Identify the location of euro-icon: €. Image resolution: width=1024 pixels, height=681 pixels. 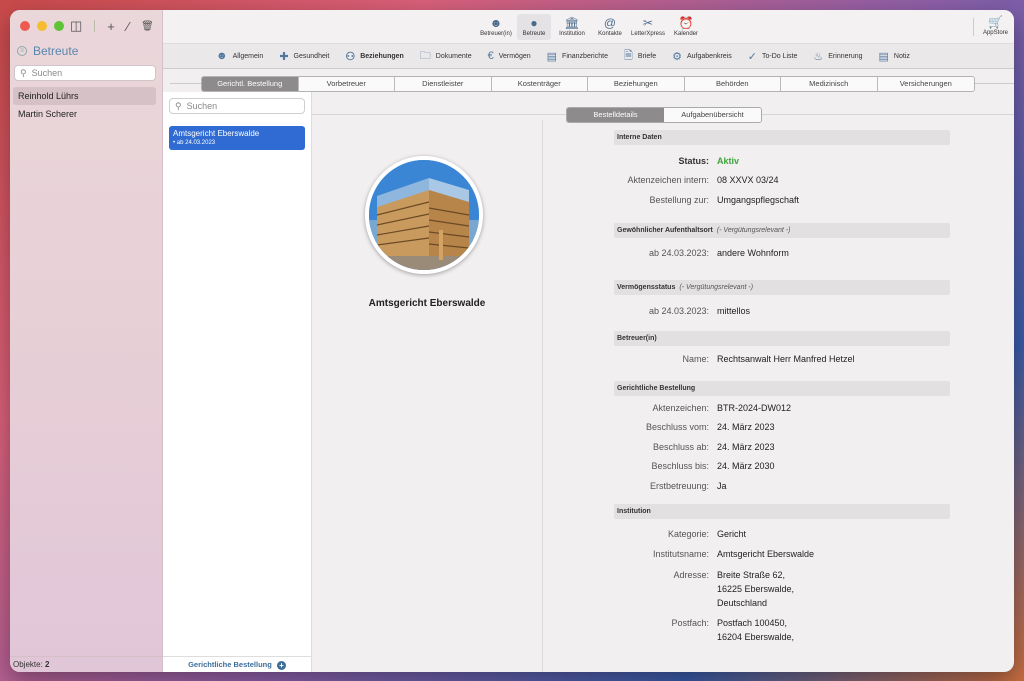
(490, 56).